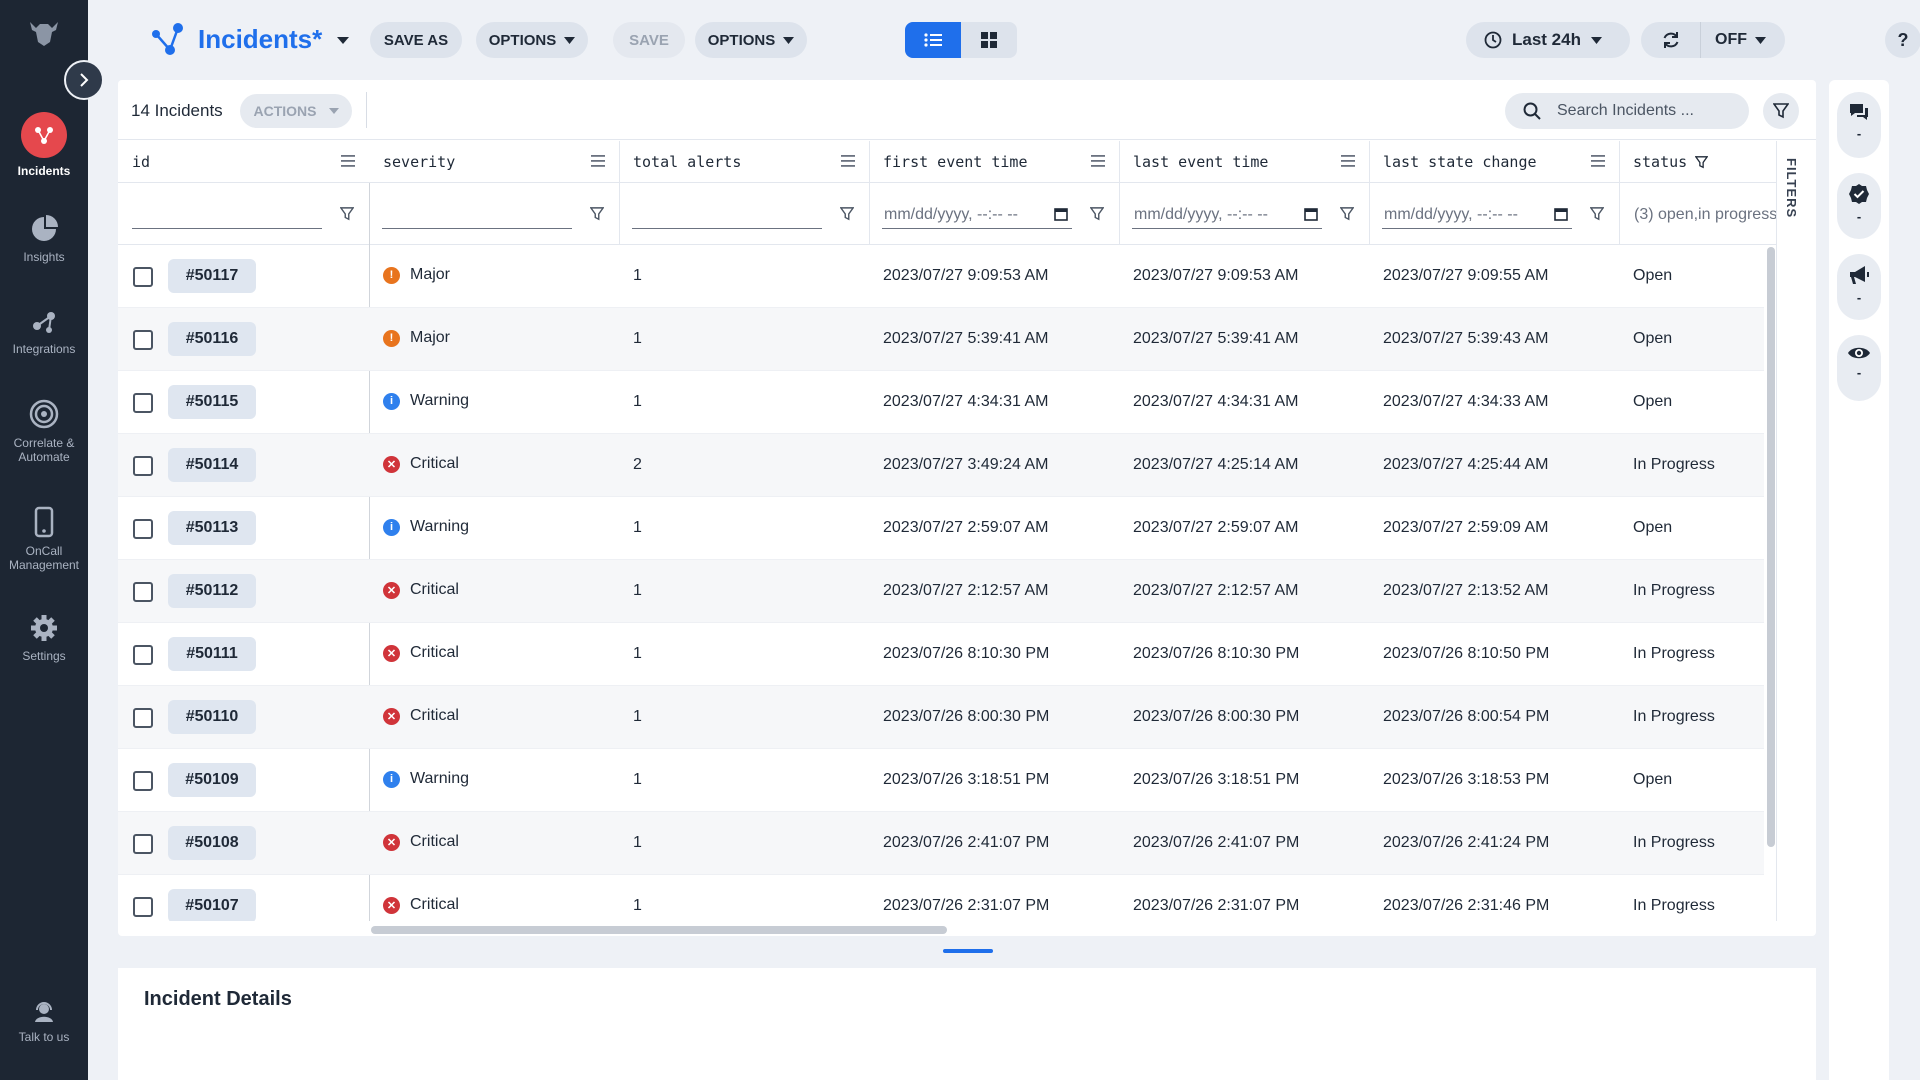  What do you see at coordinates (243, 162) in the screenshot?
I see `column-header-id: id` at bounding box center [243, 162].